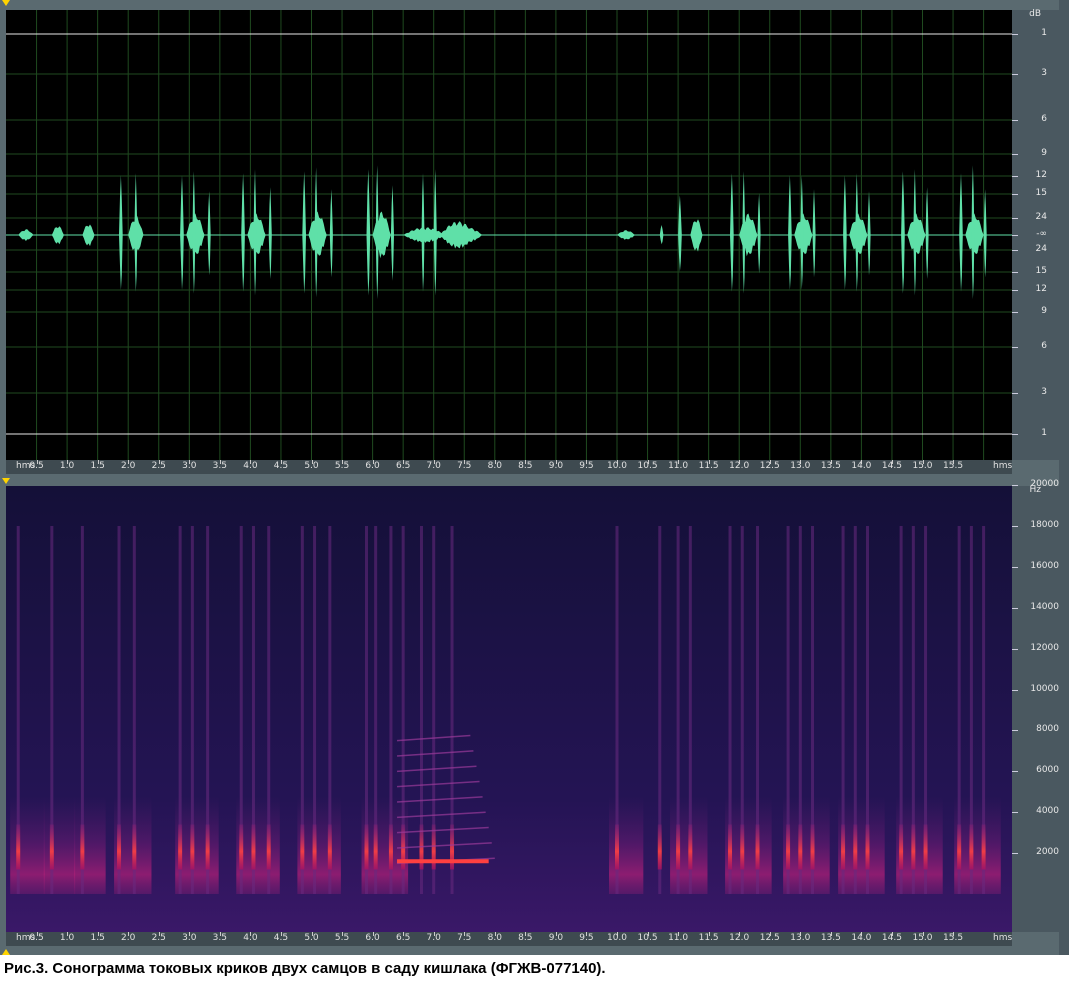  Describe the element at coordinates (311, 938) in the screenshot. I see `ruler-tick-label: 5.0` at that location.